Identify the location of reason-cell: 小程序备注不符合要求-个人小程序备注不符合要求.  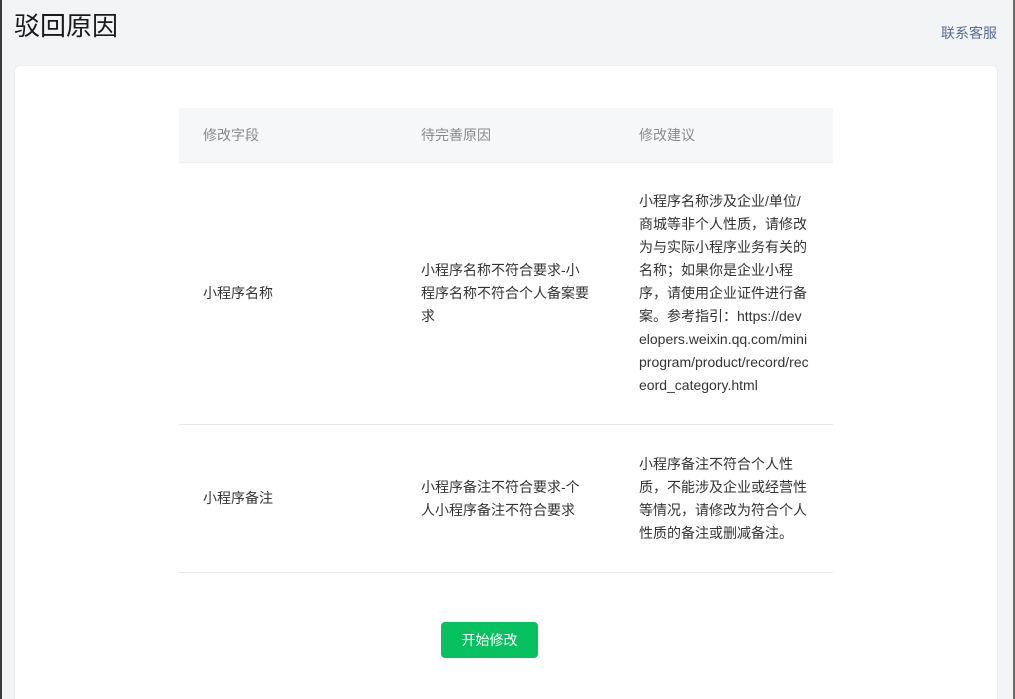
(506, 498).